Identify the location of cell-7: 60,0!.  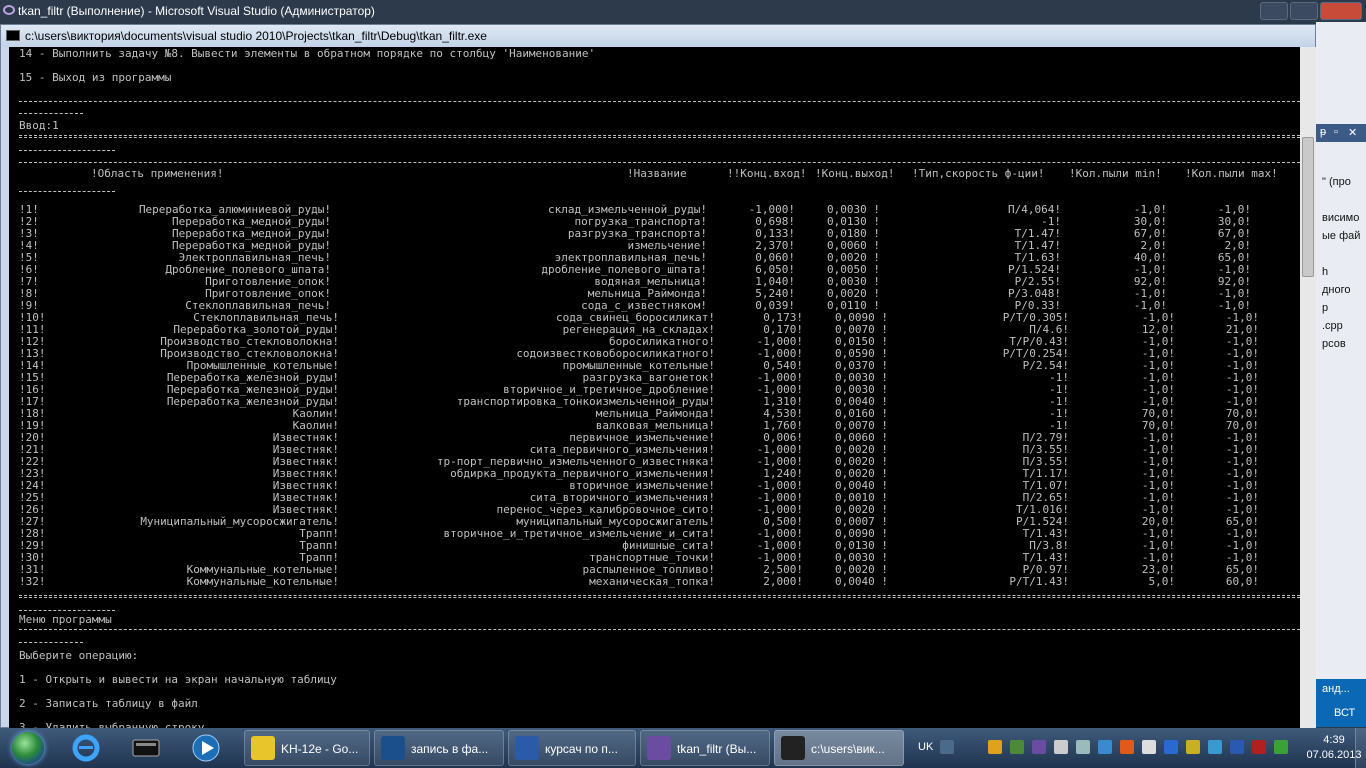
(1242, 581).